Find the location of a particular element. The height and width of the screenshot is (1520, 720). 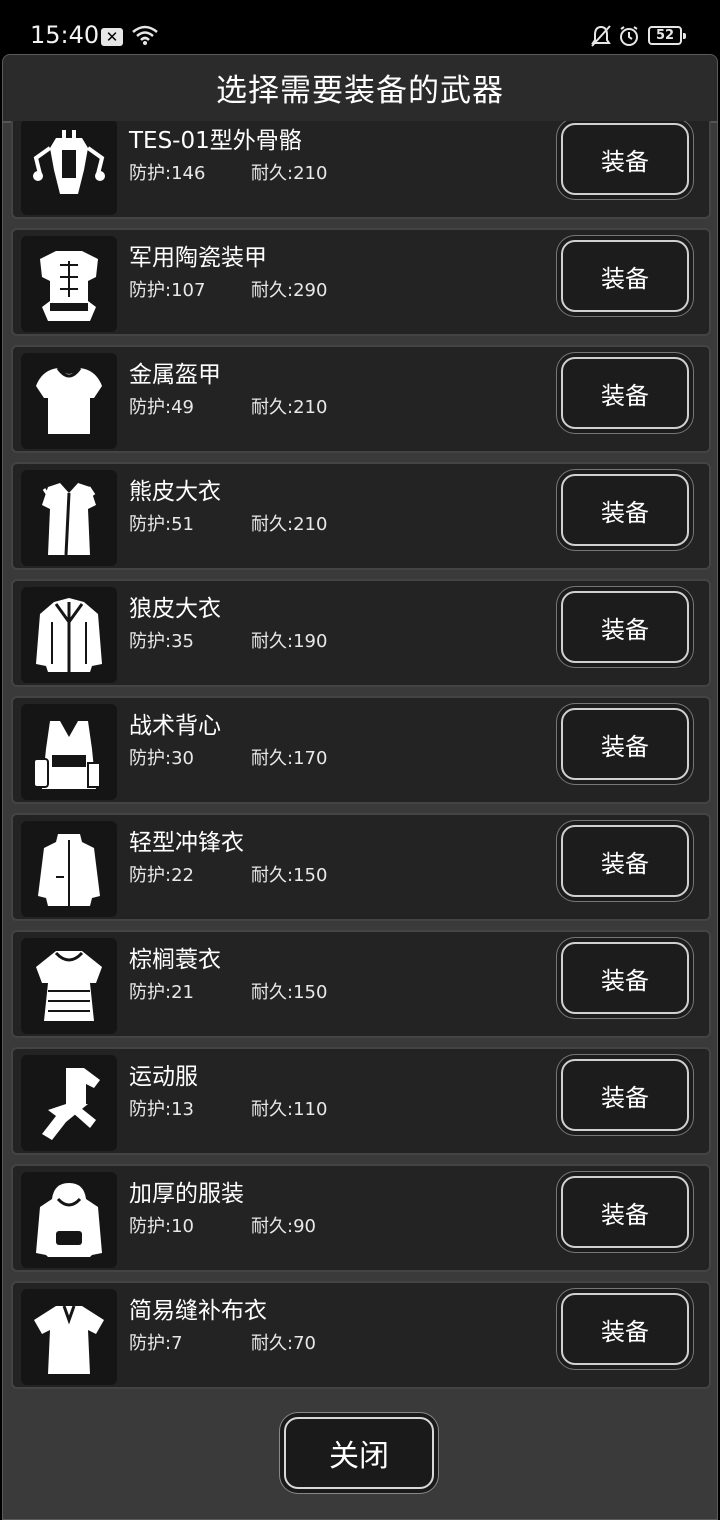

alarm-icon is located at coordinates (629, 36).